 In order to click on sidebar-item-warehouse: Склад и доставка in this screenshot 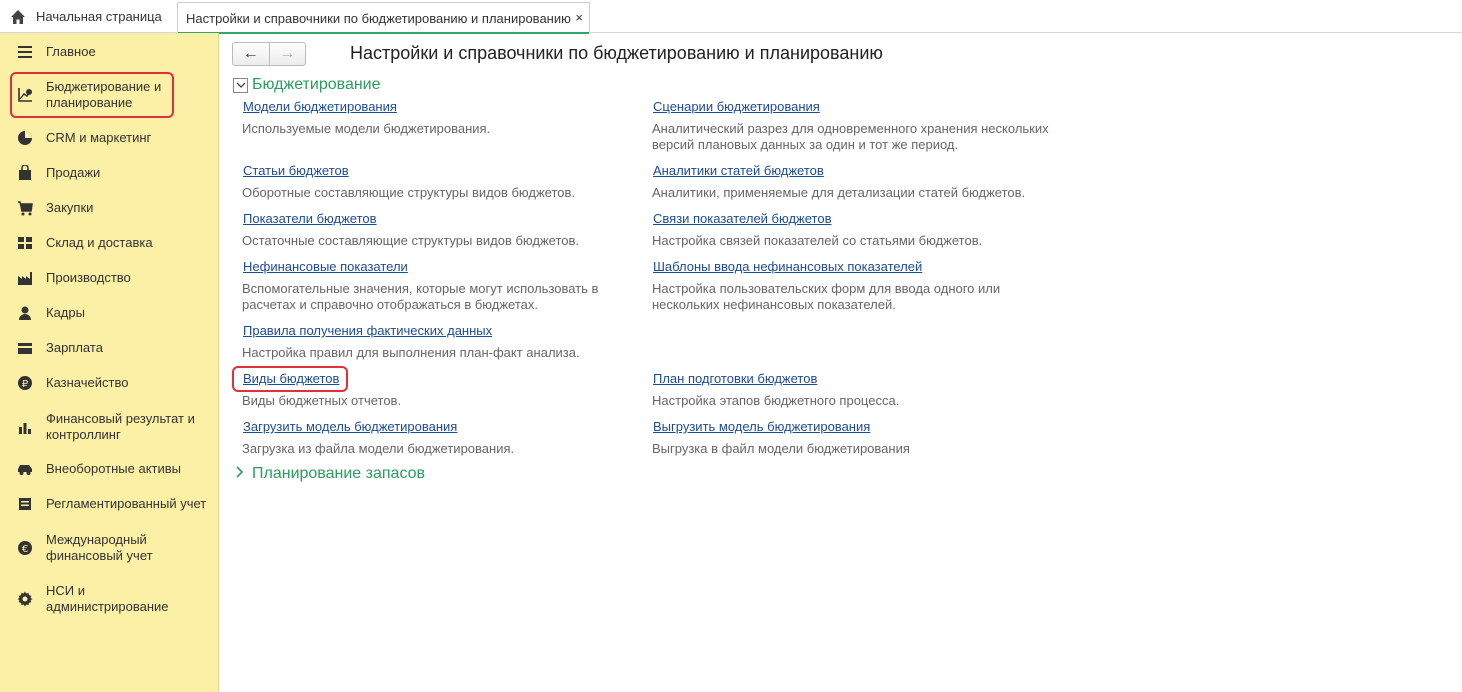, I will do `click(109, 243)`.